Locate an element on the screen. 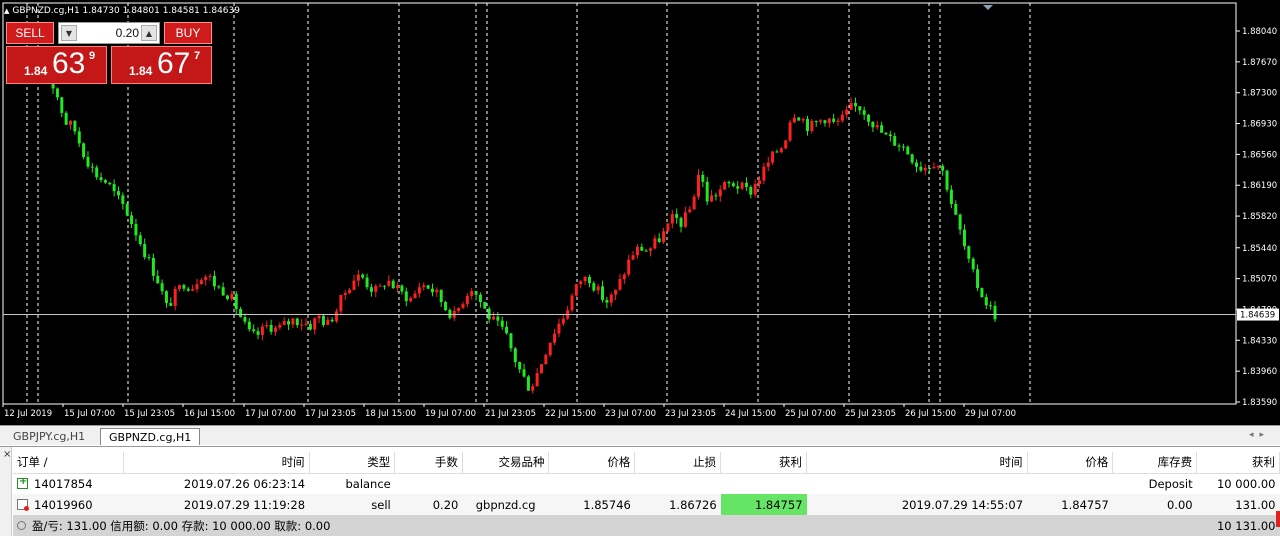 The image size is (1280, 536). col-header-order: 订单 / is located at coordinates (68, 463).